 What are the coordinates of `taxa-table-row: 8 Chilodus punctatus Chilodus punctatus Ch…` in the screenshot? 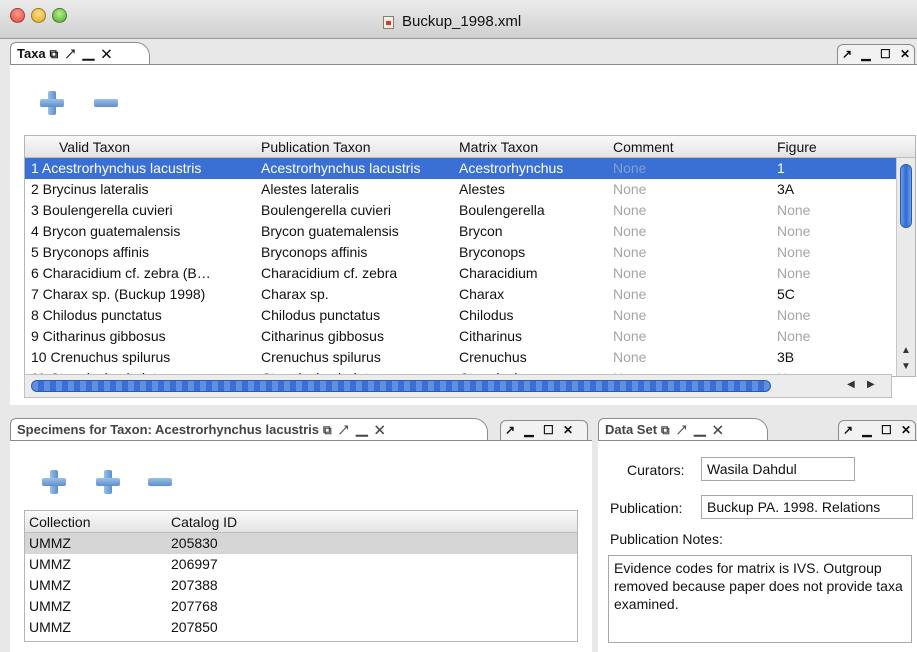 It's located at (470, 315).